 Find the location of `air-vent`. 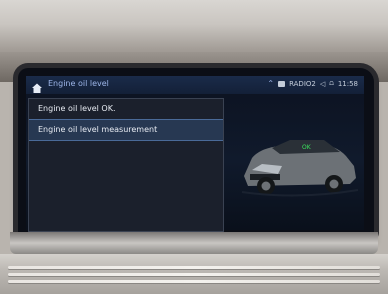

air-vent is located at coordinates (194, 277).